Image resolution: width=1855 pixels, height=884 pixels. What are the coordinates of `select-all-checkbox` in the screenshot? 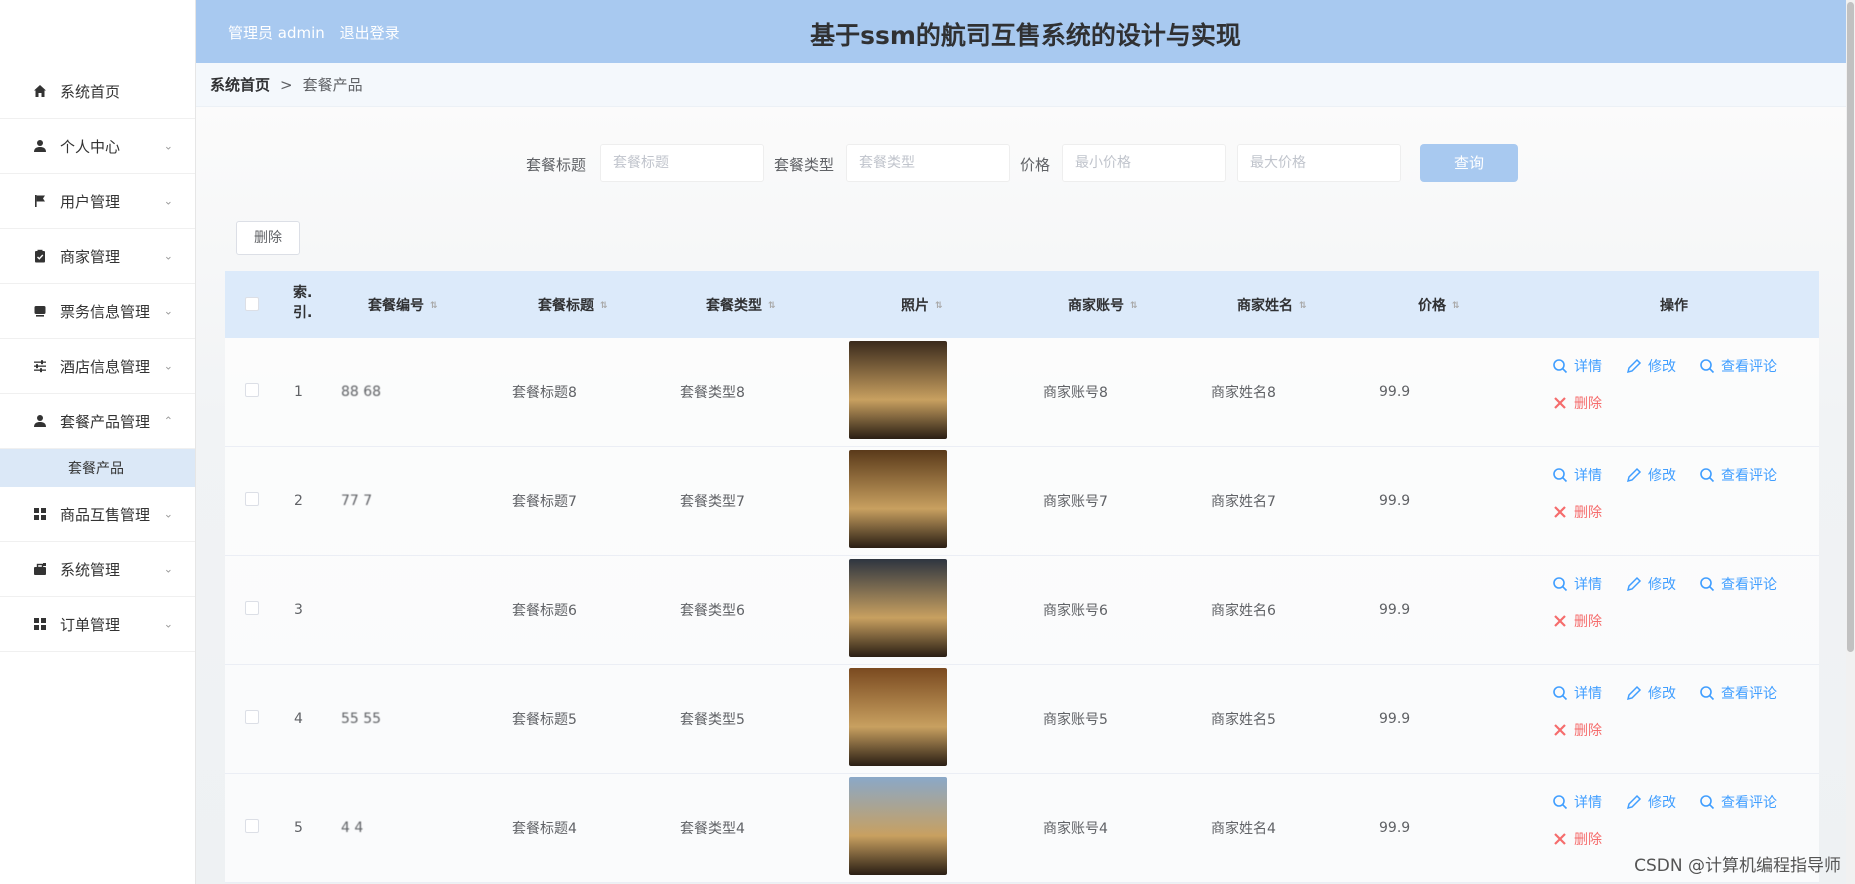 It's located at (252, 306).